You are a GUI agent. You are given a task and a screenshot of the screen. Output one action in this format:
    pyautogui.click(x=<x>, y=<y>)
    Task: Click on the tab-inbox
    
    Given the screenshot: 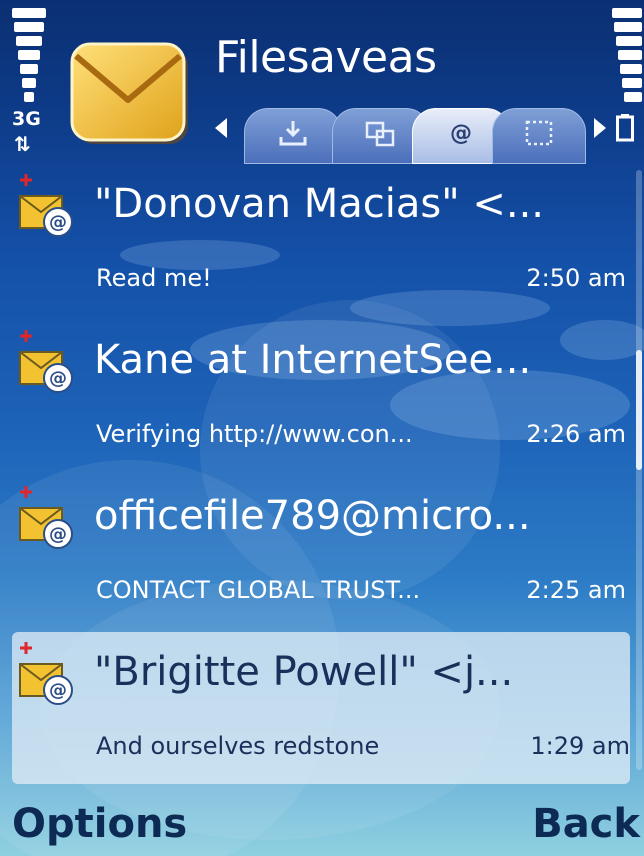 What is the action you would take?
    pyautogui.click(x=293, y=136)
    